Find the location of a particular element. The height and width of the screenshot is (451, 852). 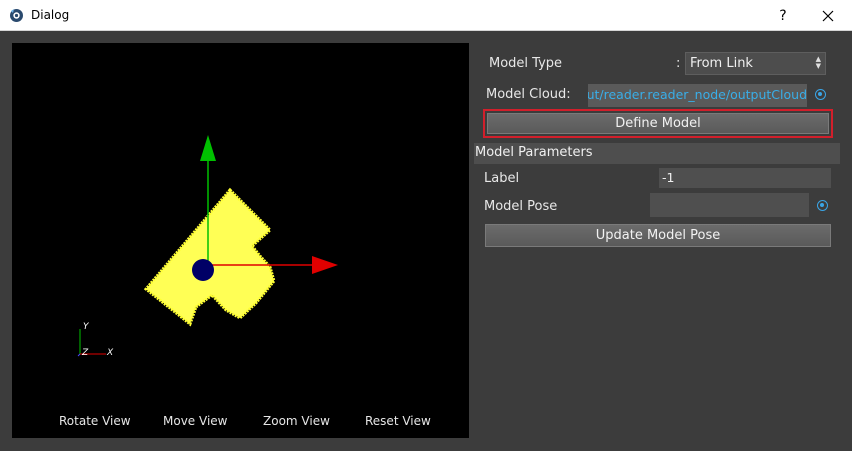

close-button is located at coordinates (828, 15).